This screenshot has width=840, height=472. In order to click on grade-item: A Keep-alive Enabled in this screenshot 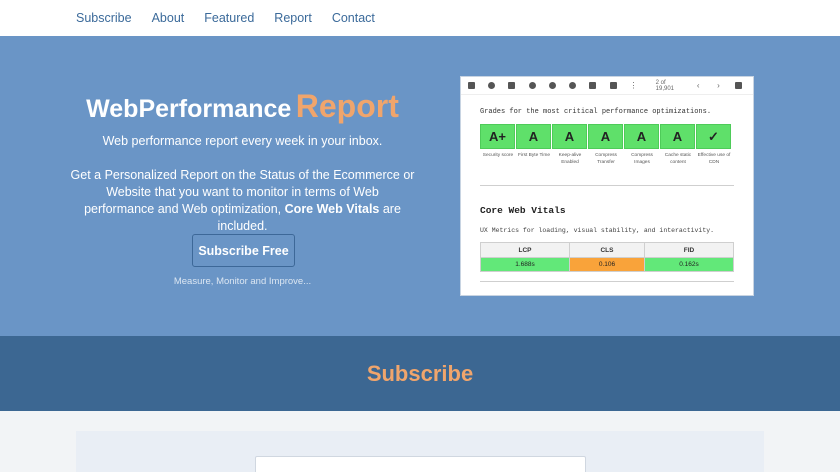, I will do `click(570, 145)`.